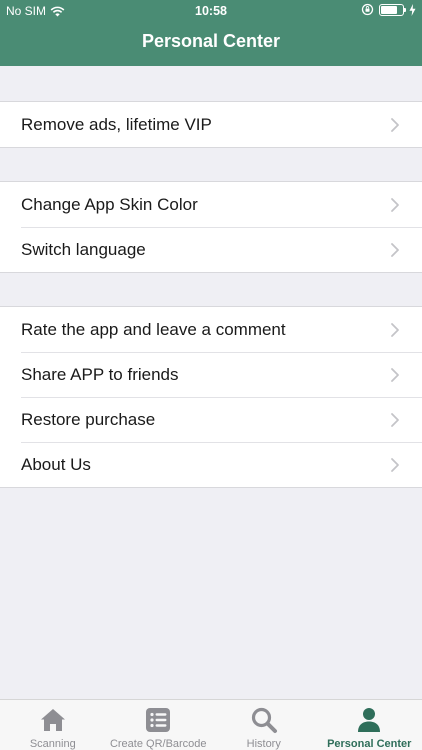 The image size is (422, 750). Describe the element at coordinates (116, 124) in the screenshot. I see `row-label: Remove ads, lifetime VIP` at that location.